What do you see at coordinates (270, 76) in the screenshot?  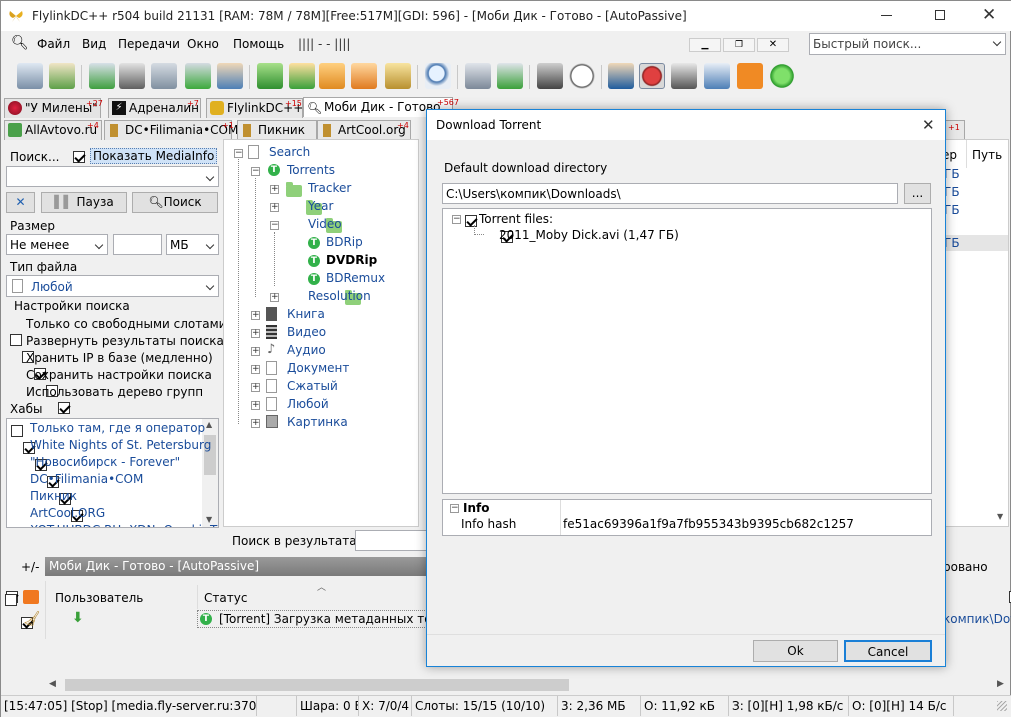 I see `download-arrow-icon` at bounding box center [270, 76].